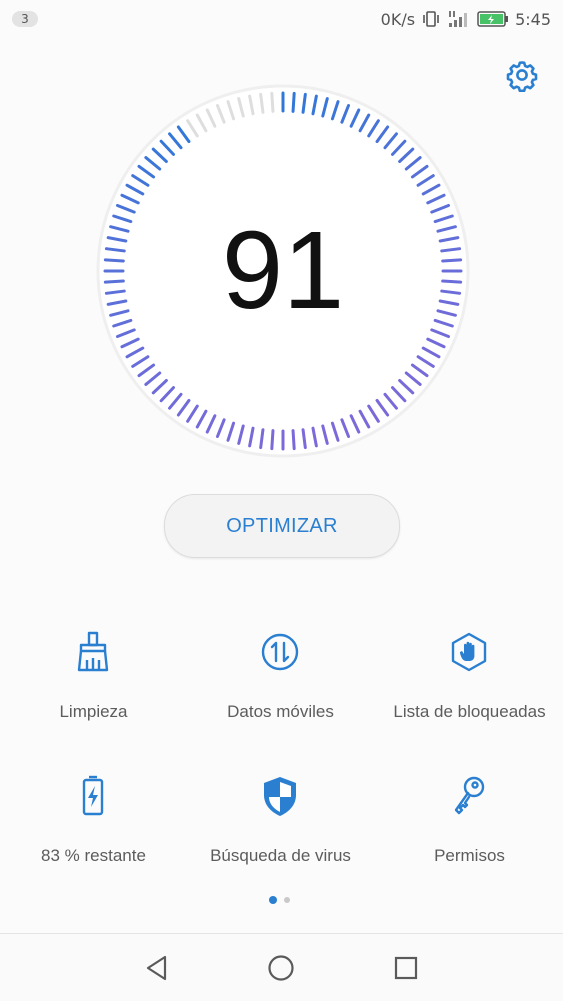 Image resolution: width=563 pixels, height=1001 pixels. I want to click on status-bar: 3 0K/s 5:45, so click(281, 19).